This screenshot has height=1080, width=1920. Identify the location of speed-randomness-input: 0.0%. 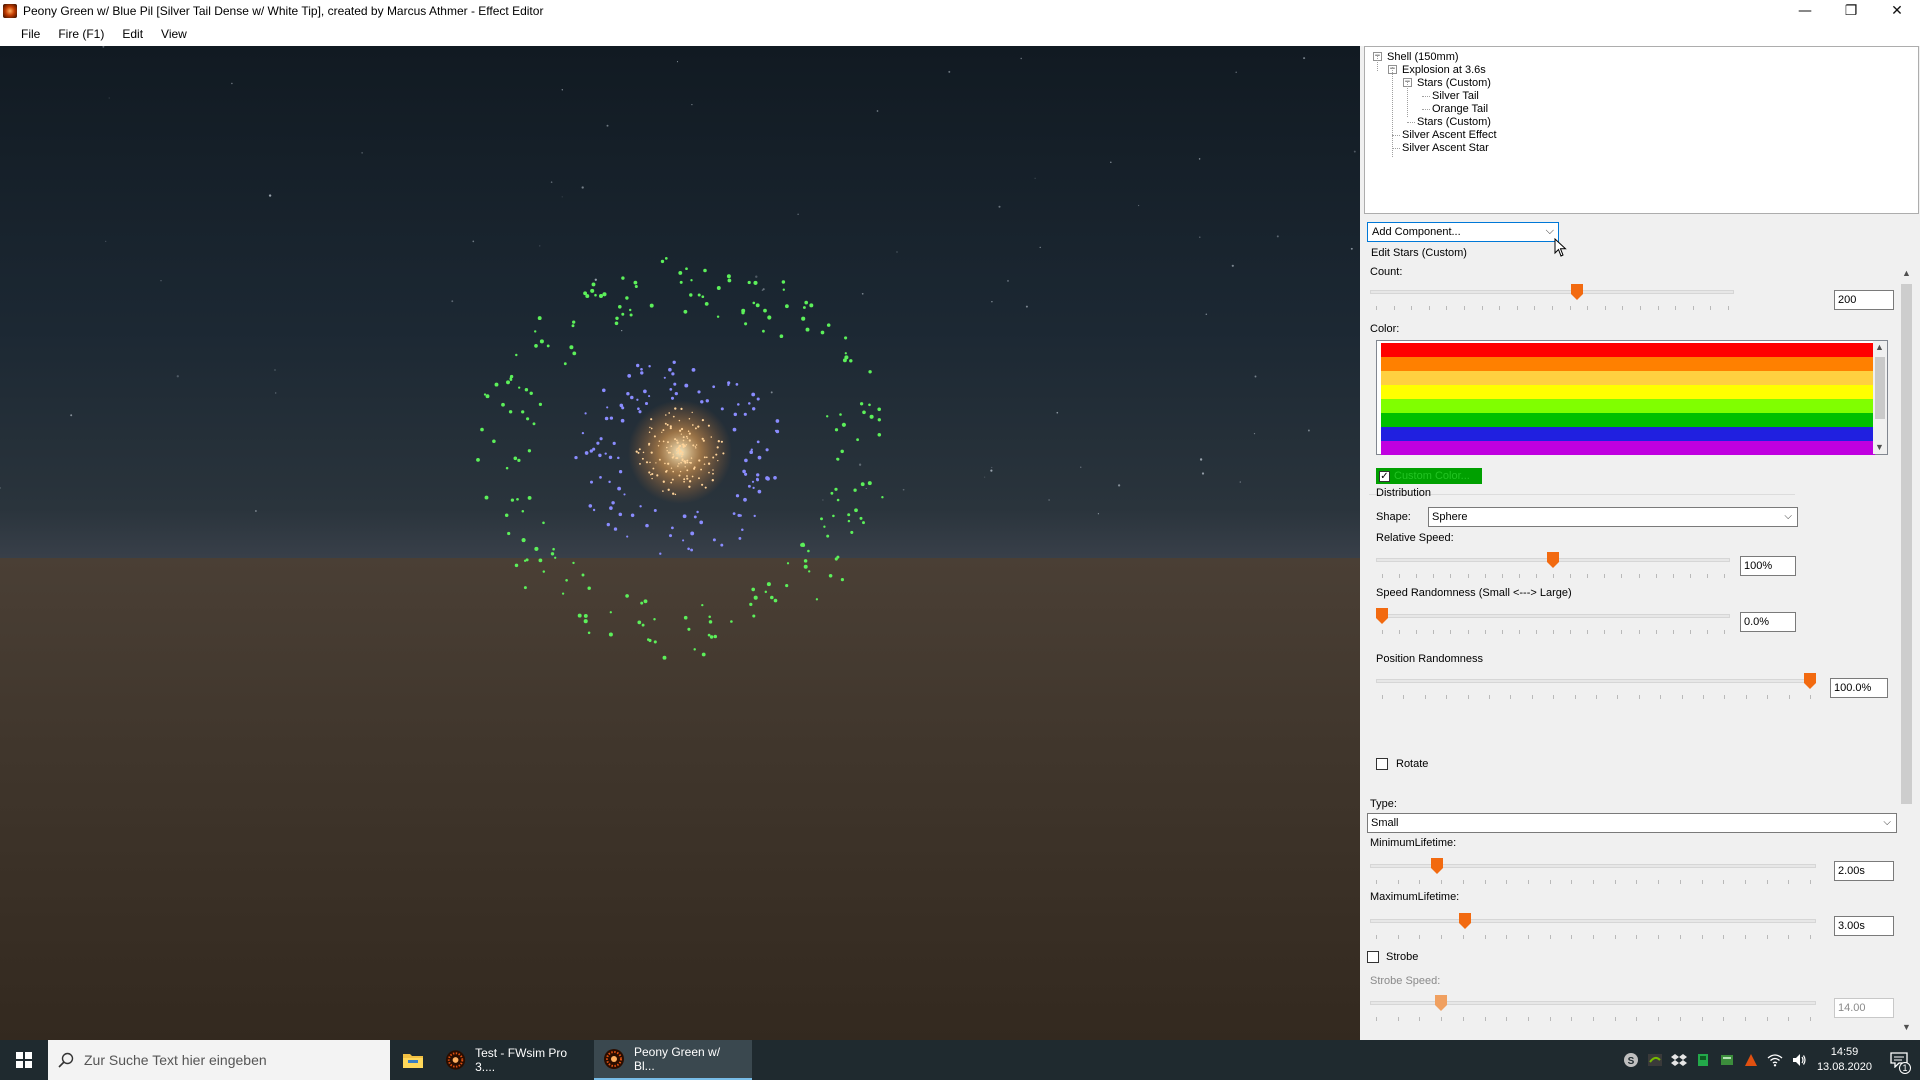
(1768, 622).